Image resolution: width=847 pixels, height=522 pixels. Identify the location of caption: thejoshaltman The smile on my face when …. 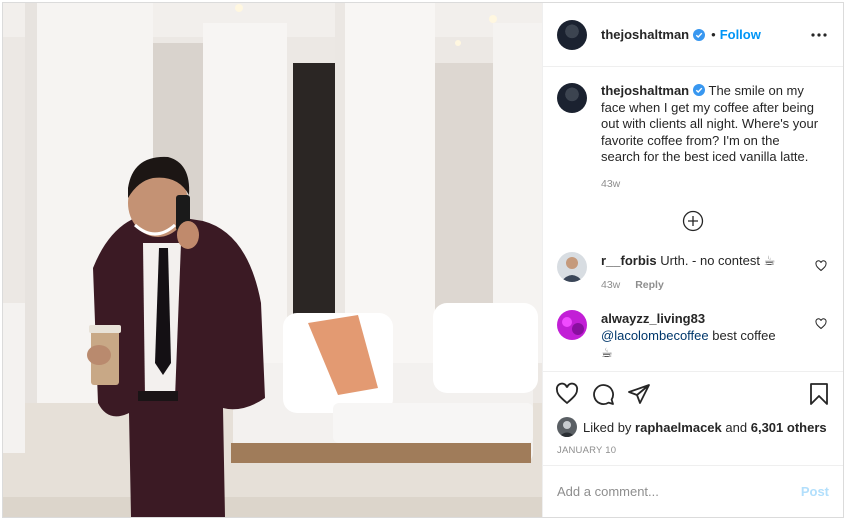
(693, 137).